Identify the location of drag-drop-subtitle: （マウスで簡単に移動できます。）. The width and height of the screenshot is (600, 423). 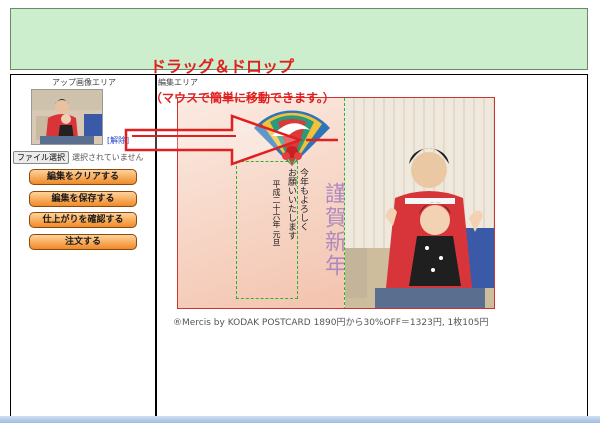
(242, 98).